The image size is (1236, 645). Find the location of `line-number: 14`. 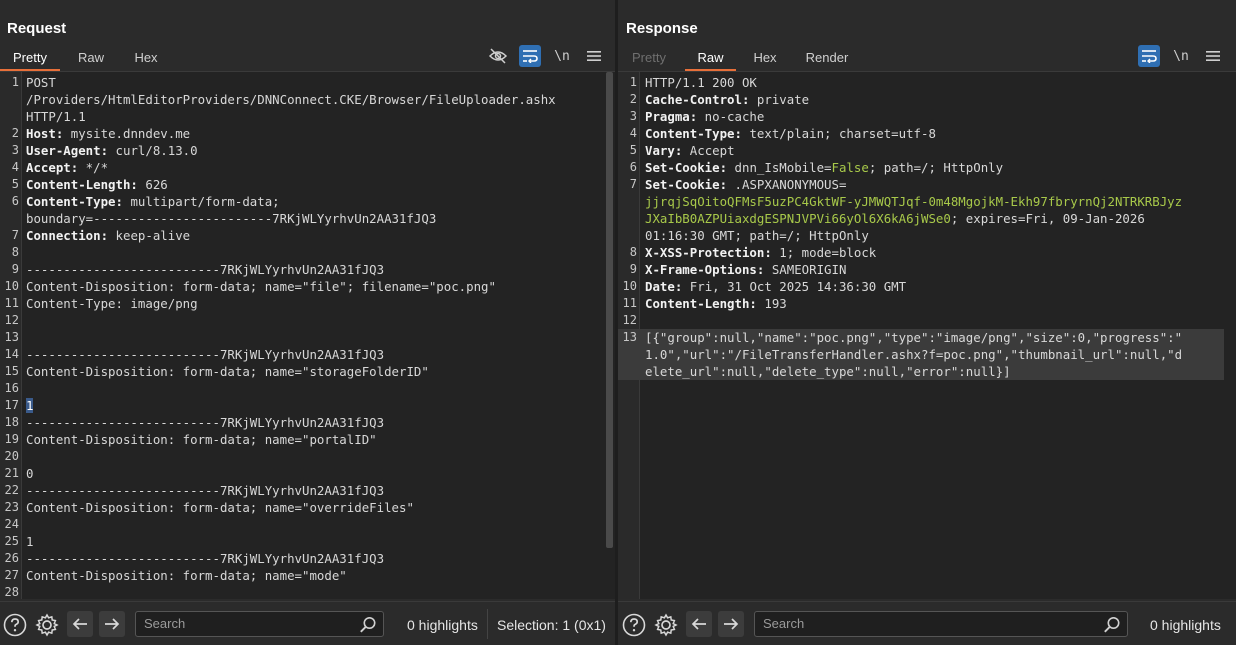

line-number: 14 is located at coordinates (11, 354).